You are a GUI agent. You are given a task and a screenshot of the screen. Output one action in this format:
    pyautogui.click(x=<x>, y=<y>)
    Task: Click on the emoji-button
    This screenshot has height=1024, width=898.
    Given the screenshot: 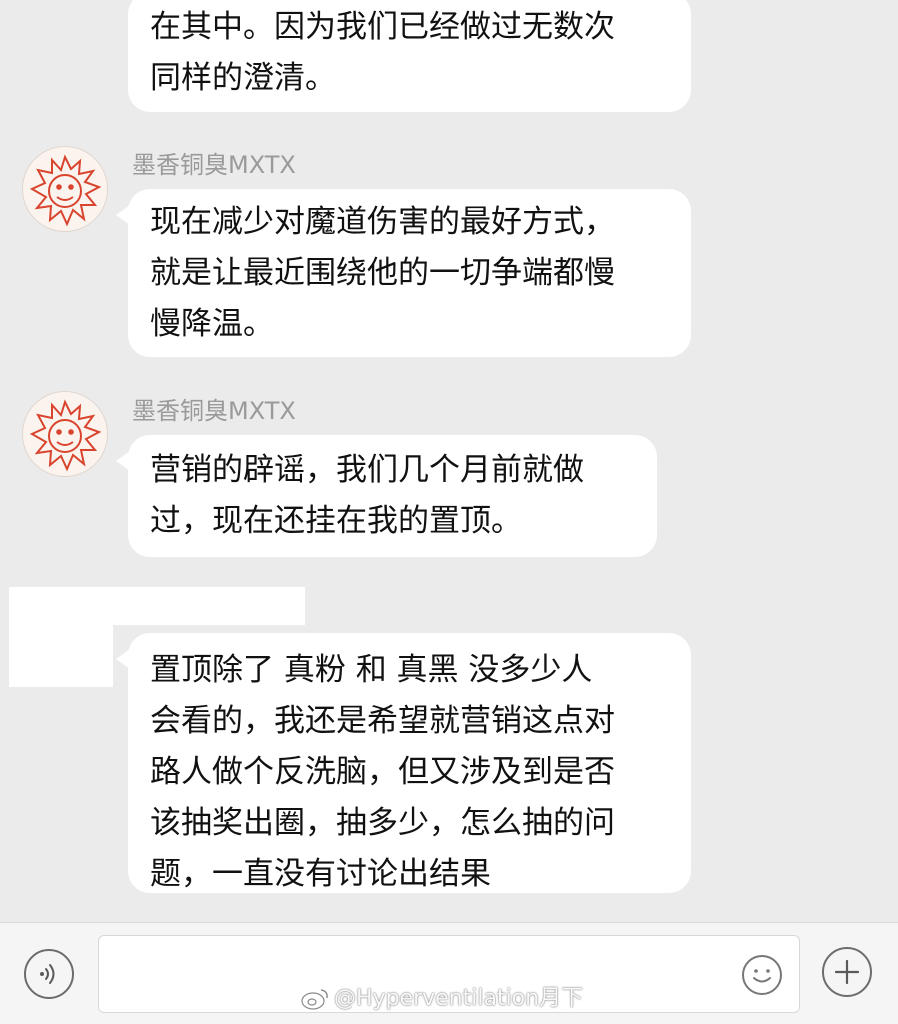 What is the action you would take?
    pyautogui.click(x=762, y=975)
    